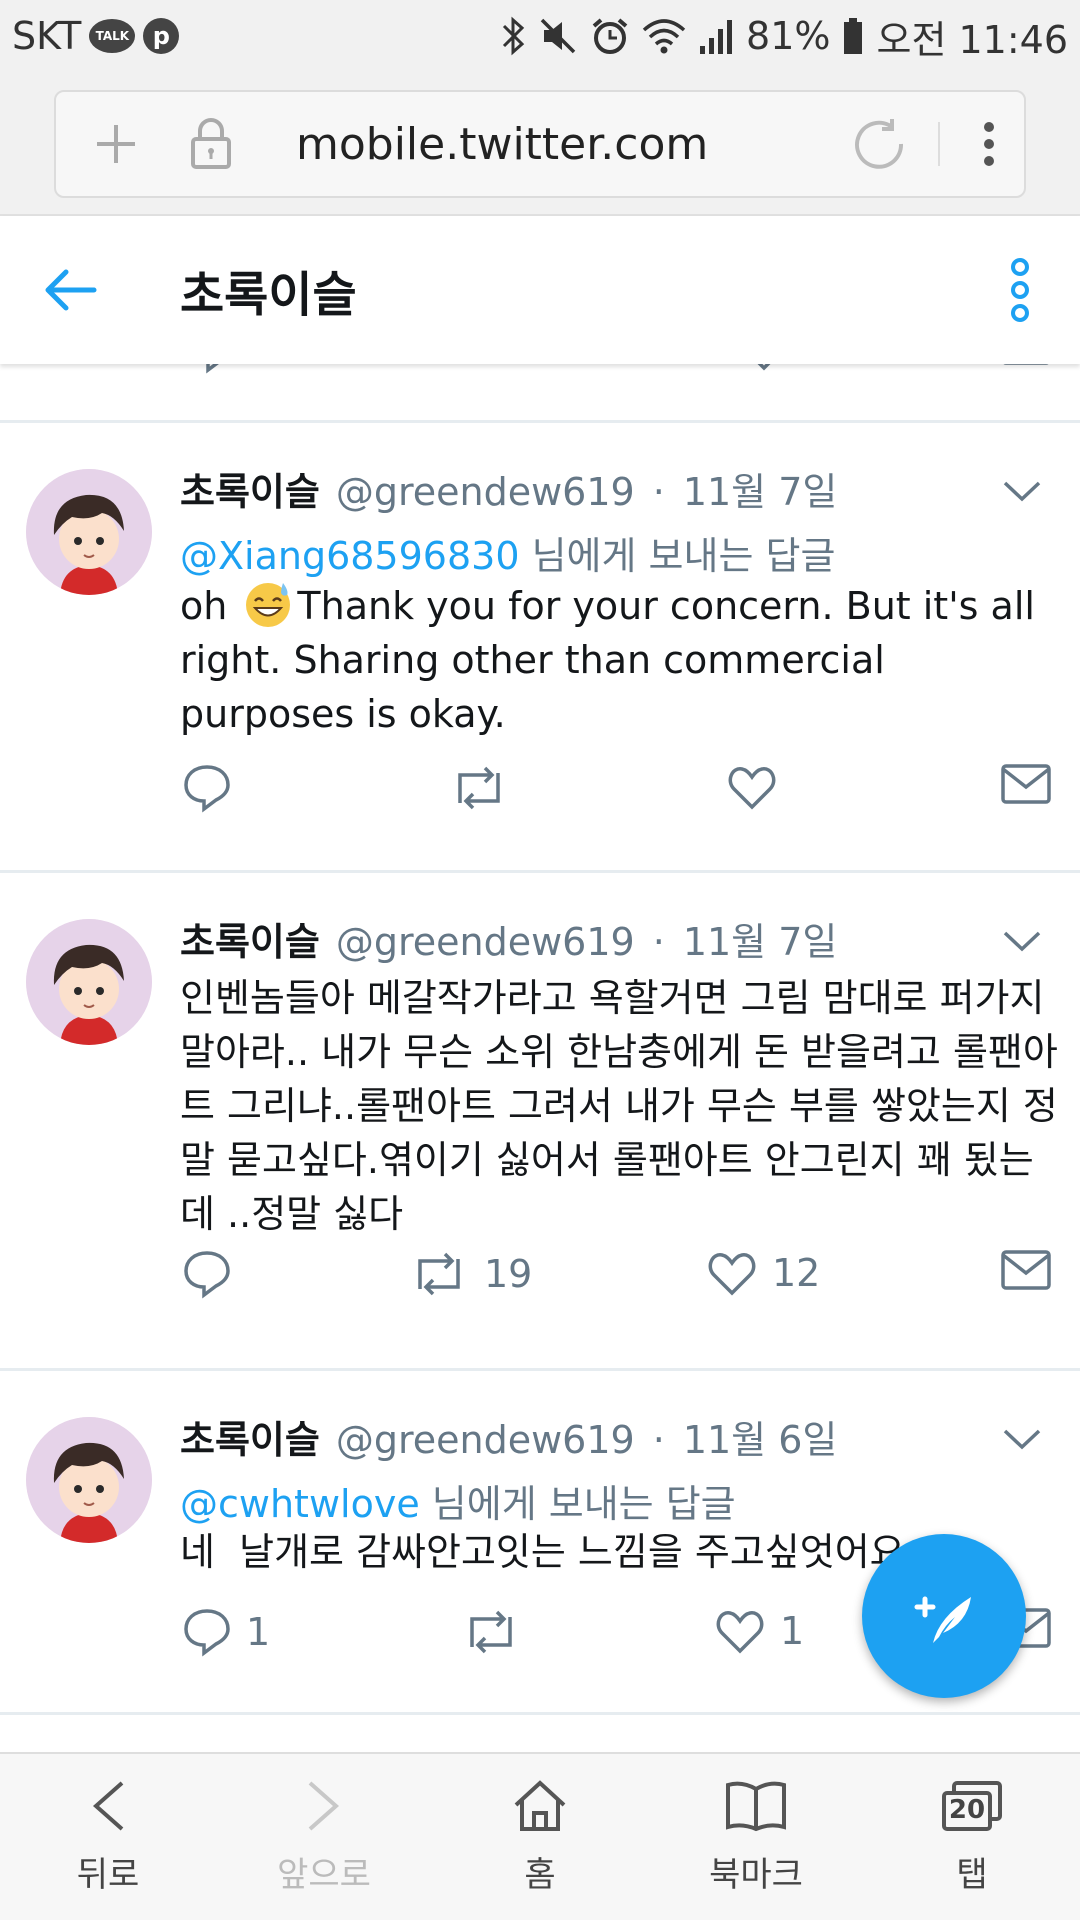 The height and width of the screenshot is (1920, 1080). I want to click on battery-icon, so click(853, 36).